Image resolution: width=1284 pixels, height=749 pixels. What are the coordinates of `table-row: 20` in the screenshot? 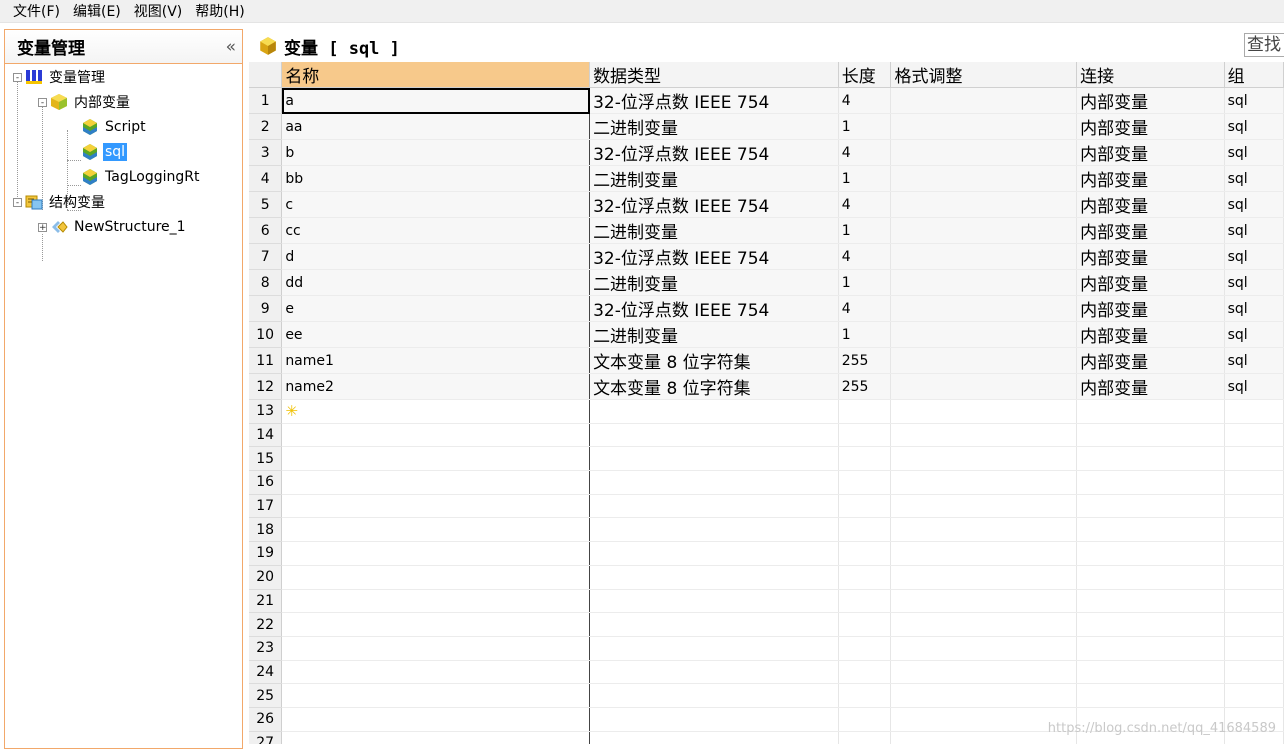 It's located at (766, 577).